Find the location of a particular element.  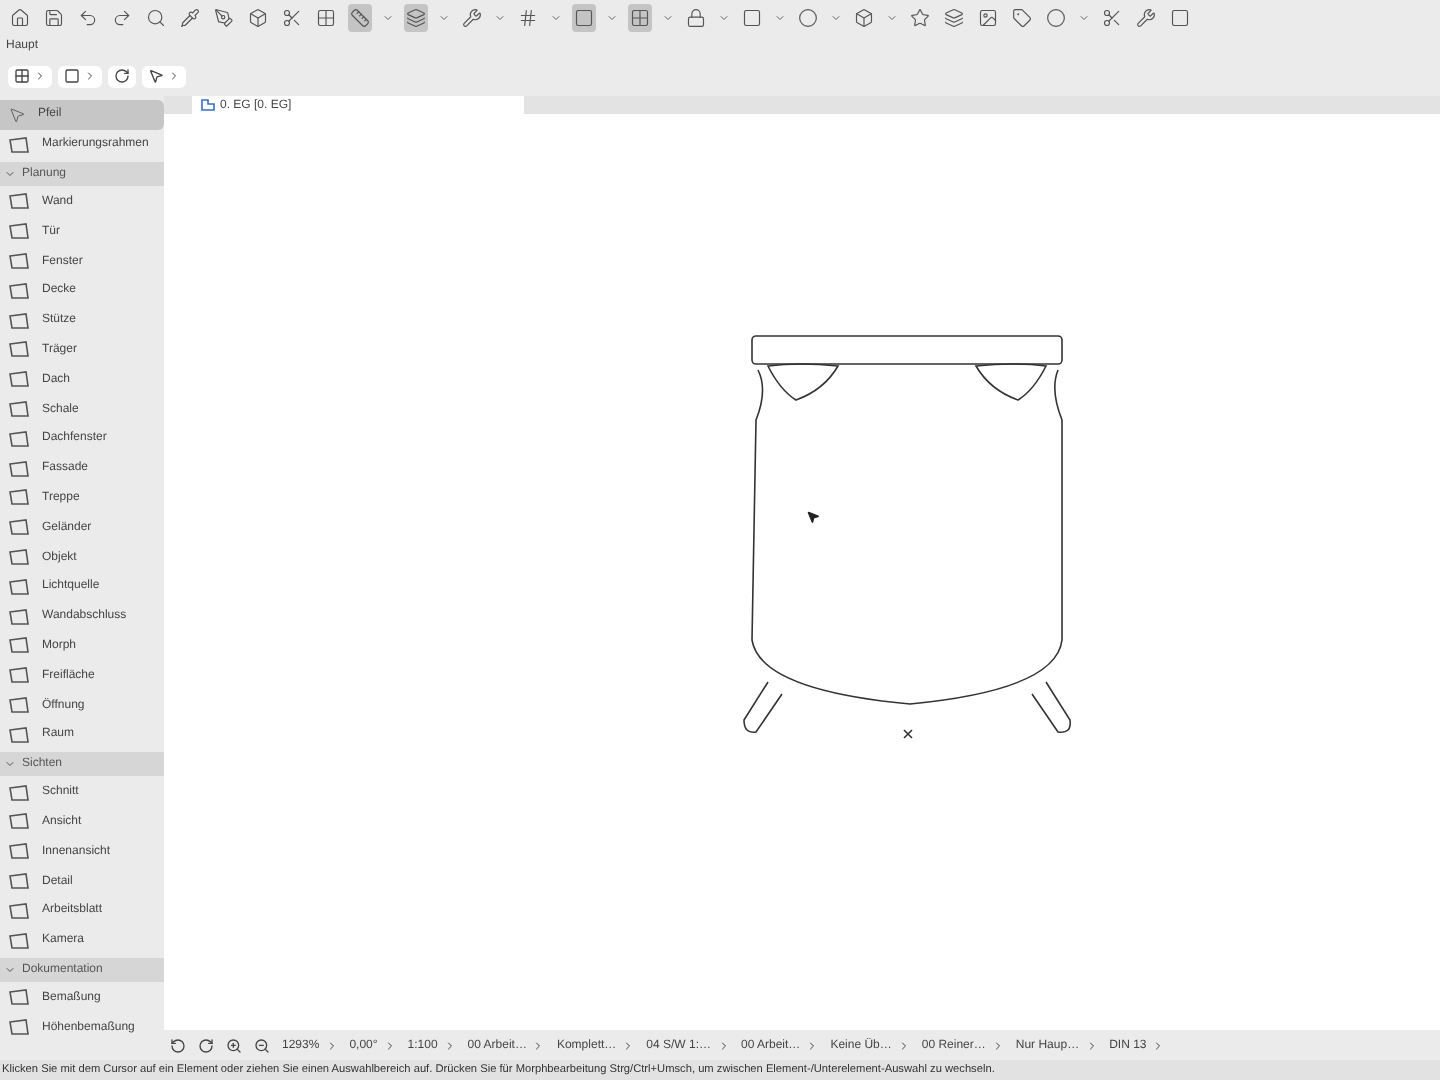

wrench-icon is located at coordinates (472, 17).